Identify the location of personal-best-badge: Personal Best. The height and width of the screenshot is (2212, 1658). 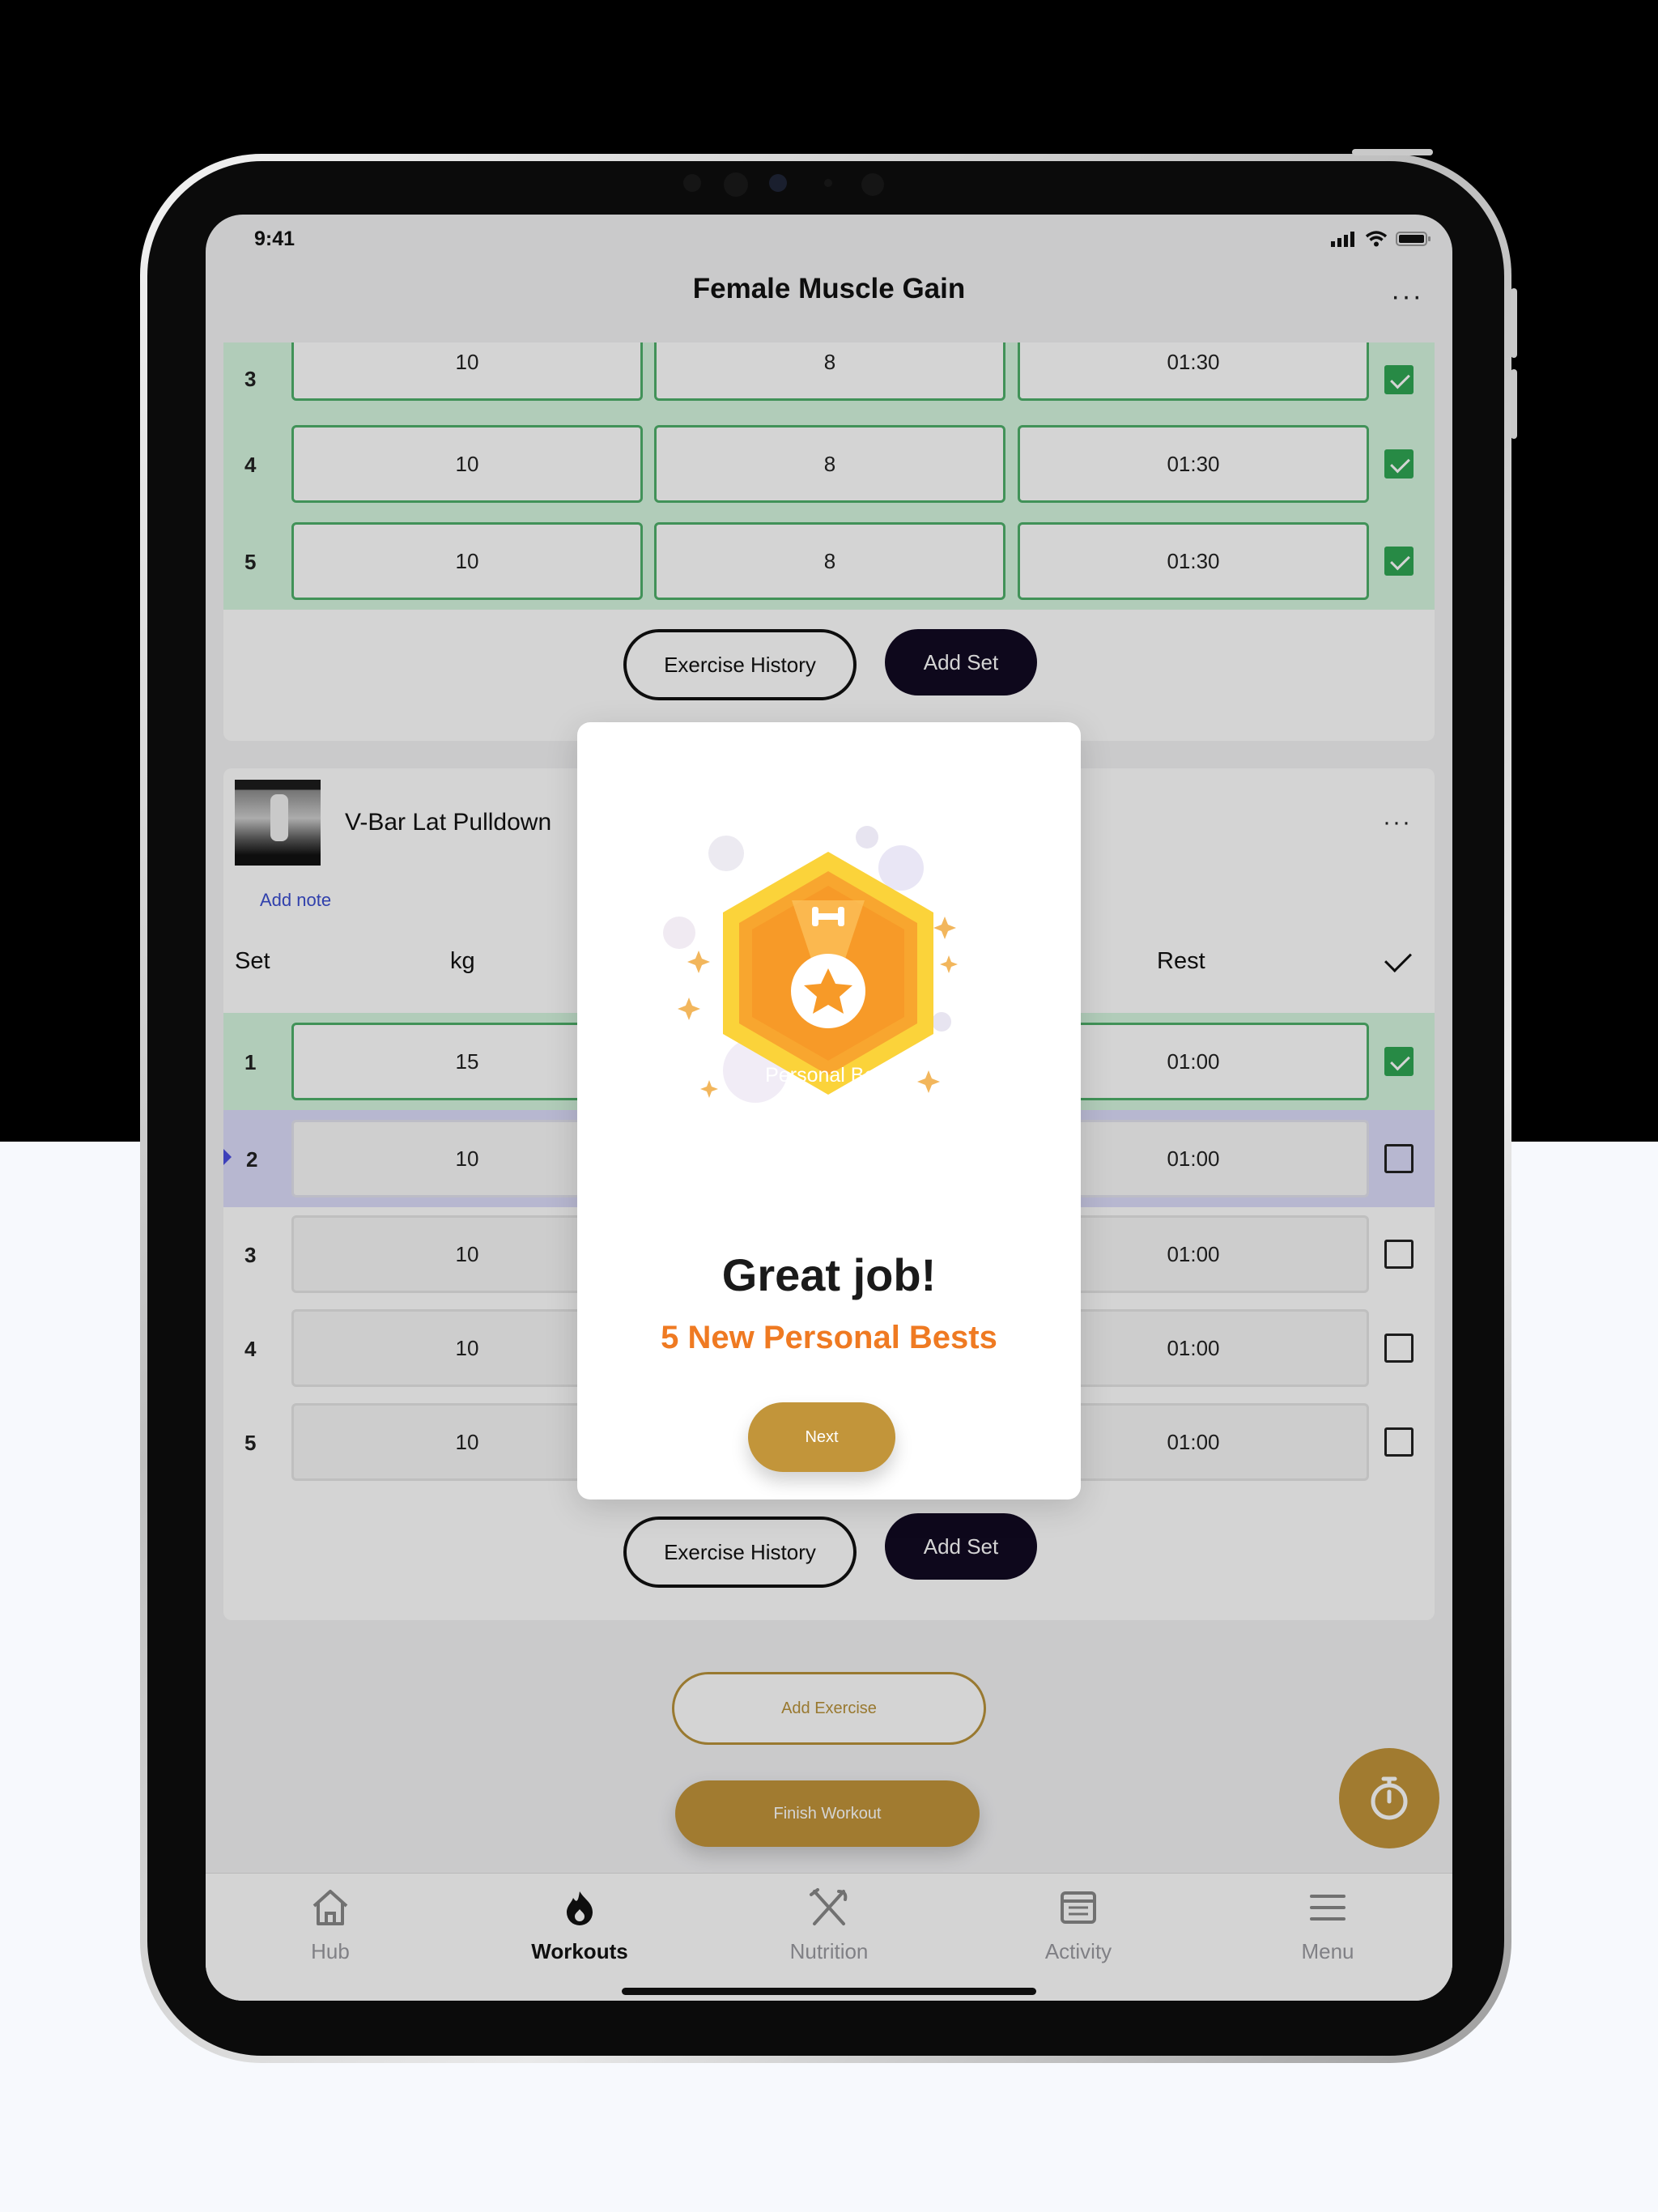
(828, 981).